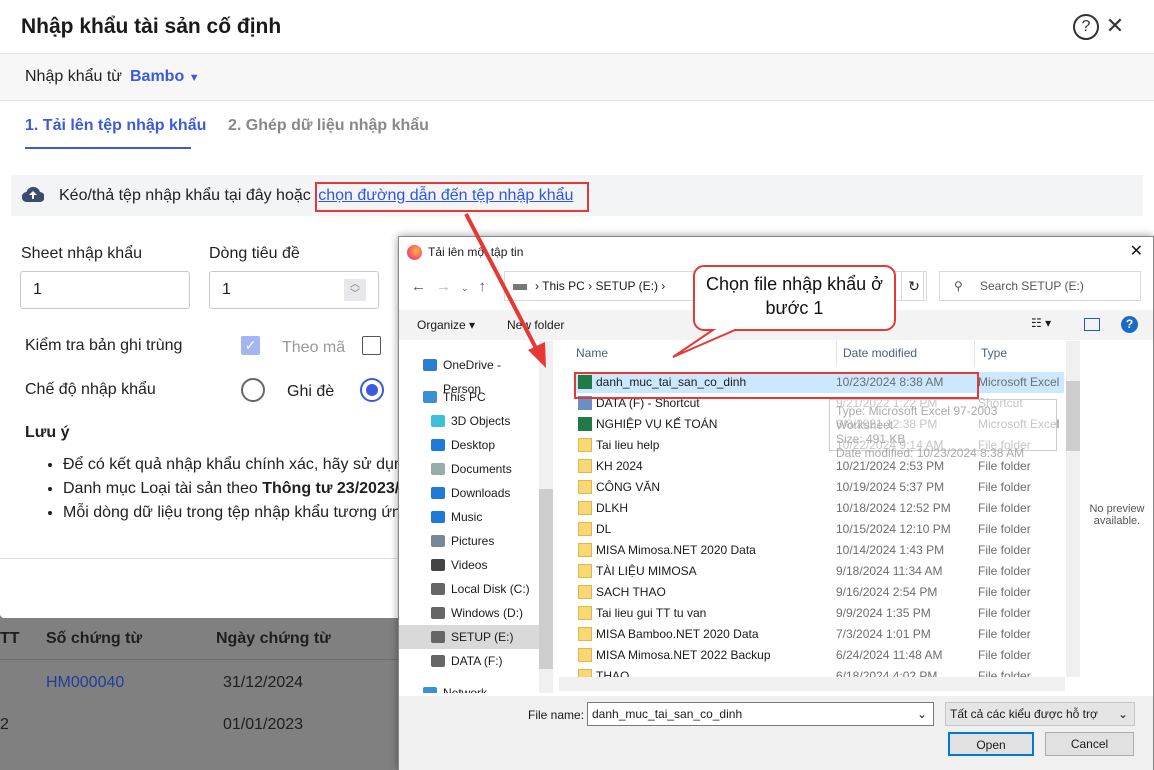  Describe the element at coordinates (794, 296) in the screenshot. I see `callout-text: Chọn file nhập khẩu ở bước 1` at that location.